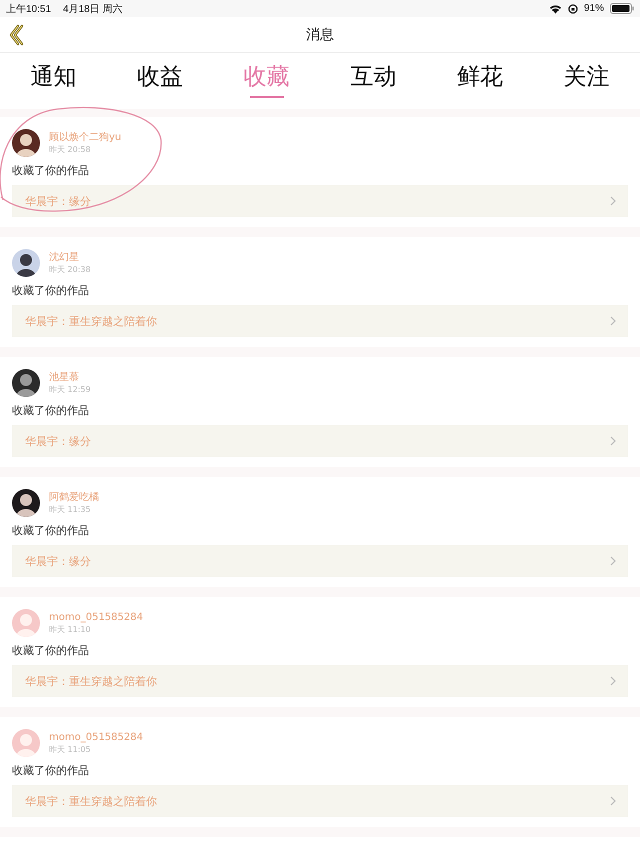 This screenshot has height=853, width=640. I want to click on user-name: 顾以焕个二狗yu, so click(85, 137).